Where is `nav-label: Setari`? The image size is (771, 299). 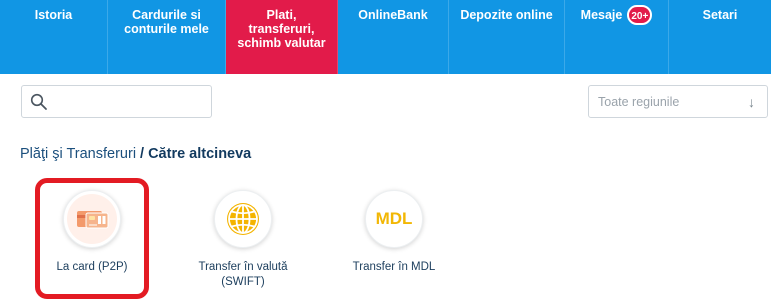 nav-label: Setari is located at coordinates (720, 15).